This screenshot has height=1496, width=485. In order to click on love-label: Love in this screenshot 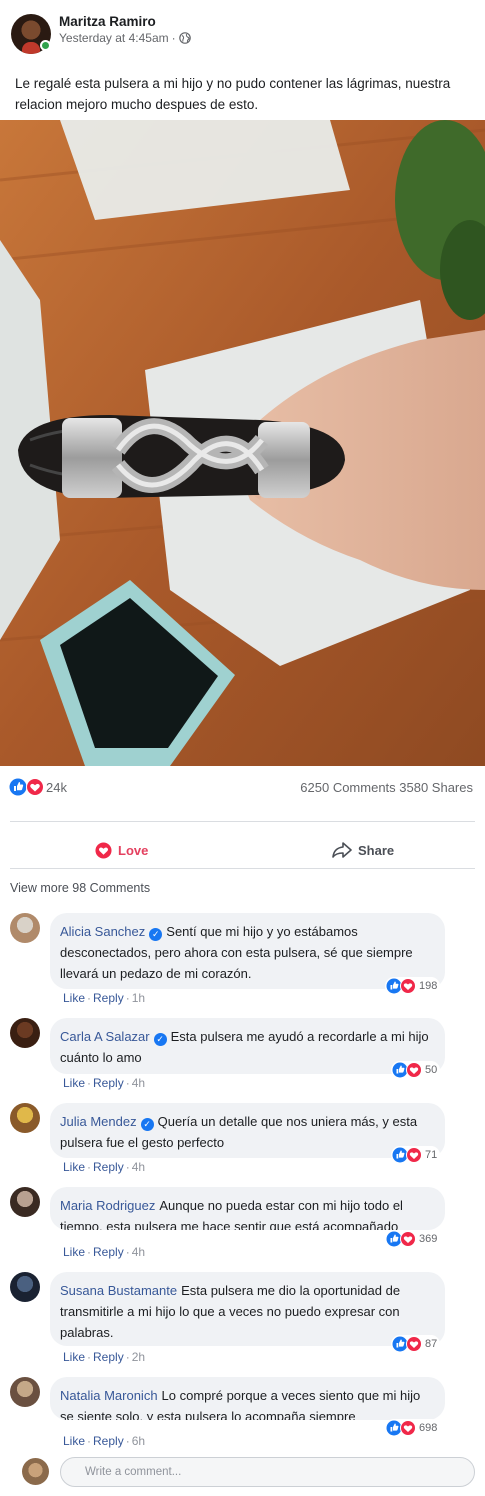, I will do `click(133, 850)`.